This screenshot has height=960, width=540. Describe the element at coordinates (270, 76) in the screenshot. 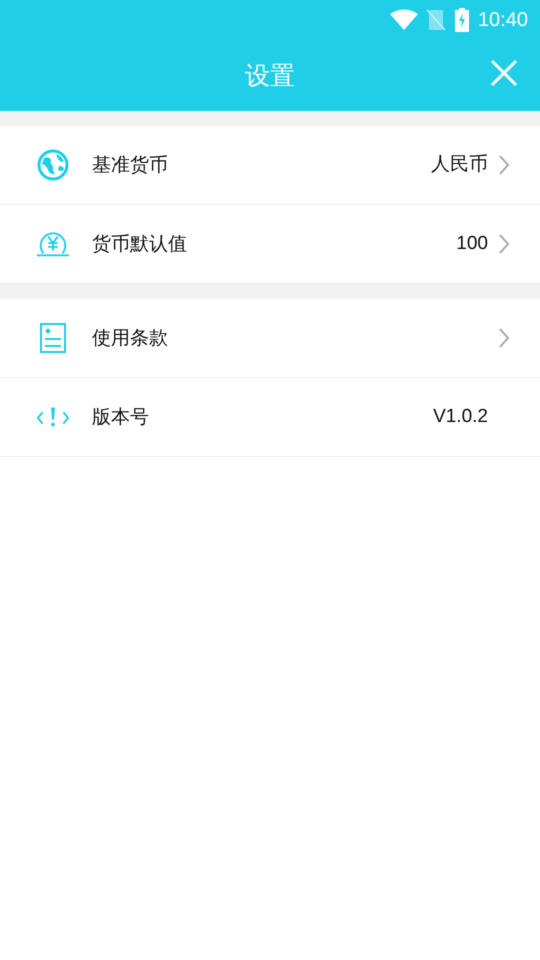

I see `page-title: 设置` at that location.